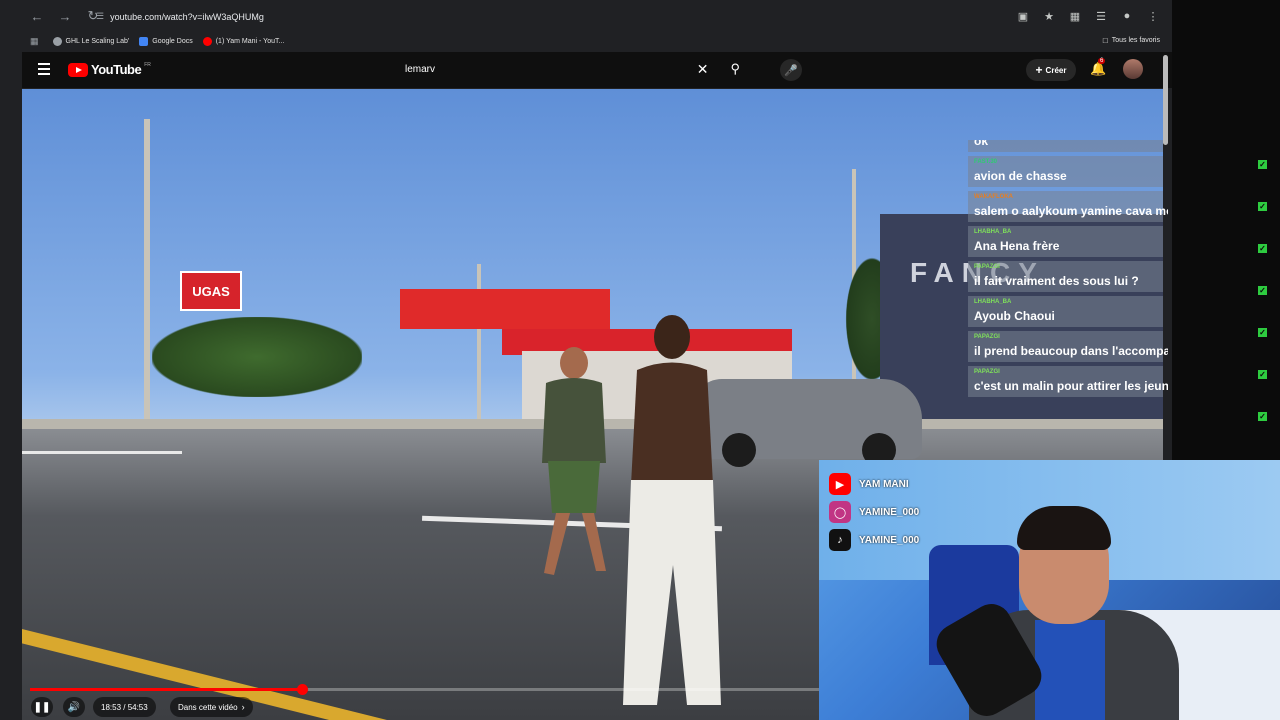 Image resolution: width=1280 pixels, height=720 pixels. What do you see at coordinates (840, 512) in the screenshot?
I see `instagram-icon: ◯` at bounding box center [840, 512].